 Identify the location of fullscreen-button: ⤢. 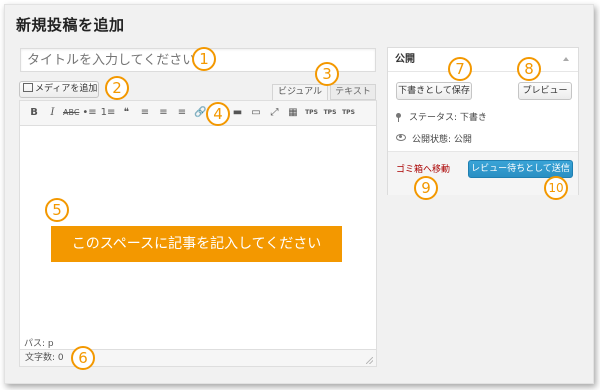
(275, 113).